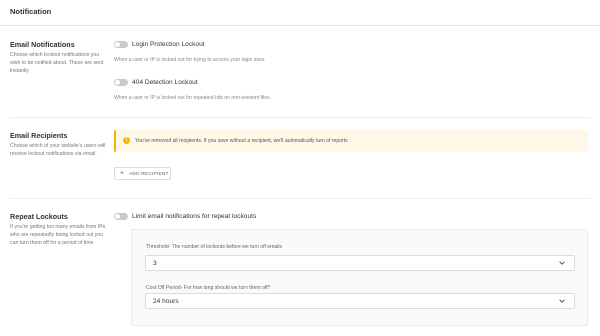 This screenshot has height=336, width=600. What do you see at coordinates (360, 263) in the screenshot?
I see `threshold-select: 3` at bounding box center [360, 263].